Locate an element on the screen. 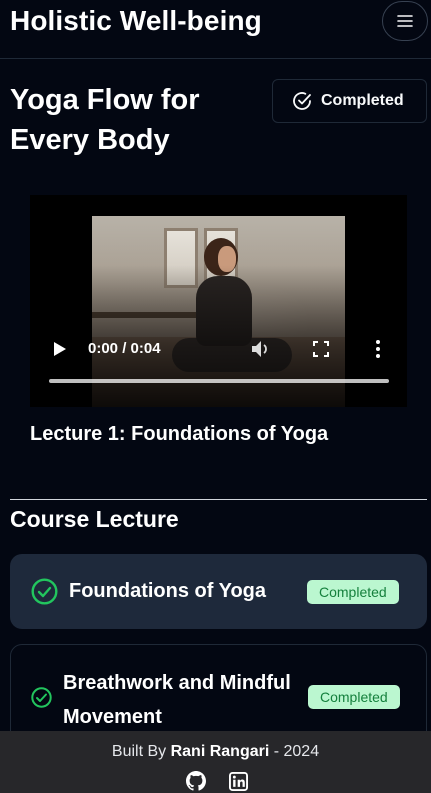 The image size is (431, 793). current-lecture-title: Lecture 1: Foundations of Yoga is located at coordinates (179, 434).